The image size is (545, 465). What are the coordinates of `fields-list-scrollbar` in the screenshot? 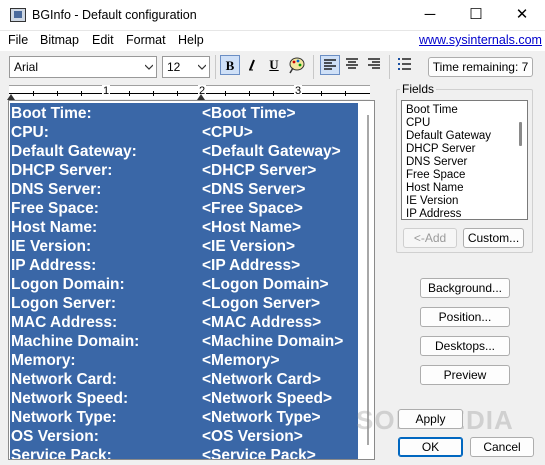 It's located at (520, 134).